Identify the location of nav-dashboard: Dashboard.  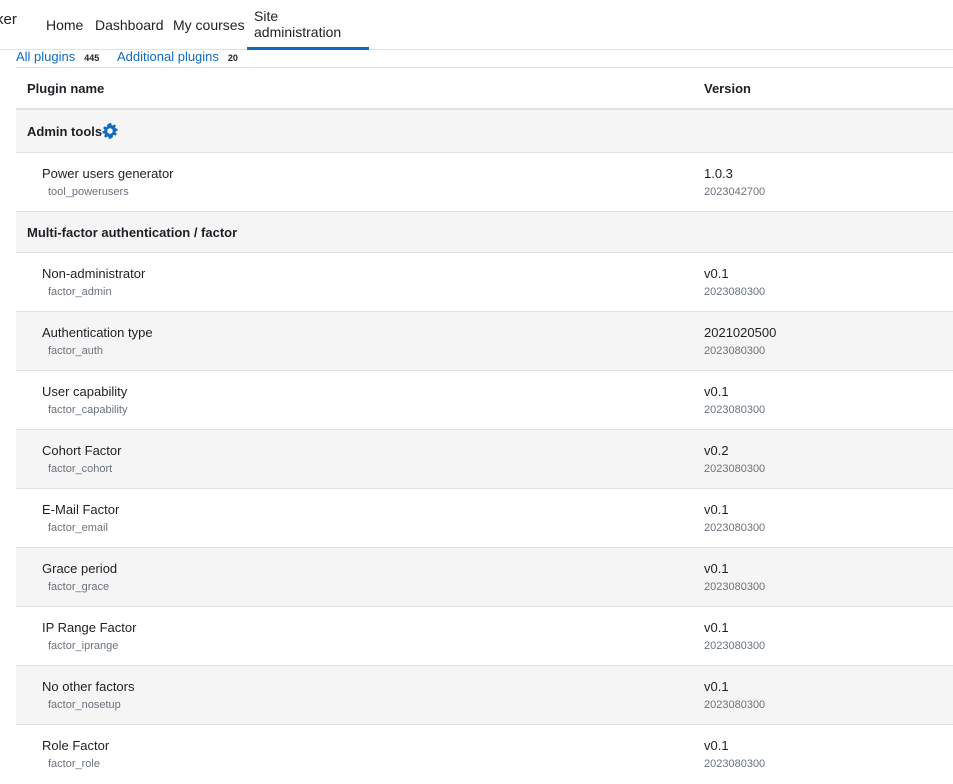
(129, 24).